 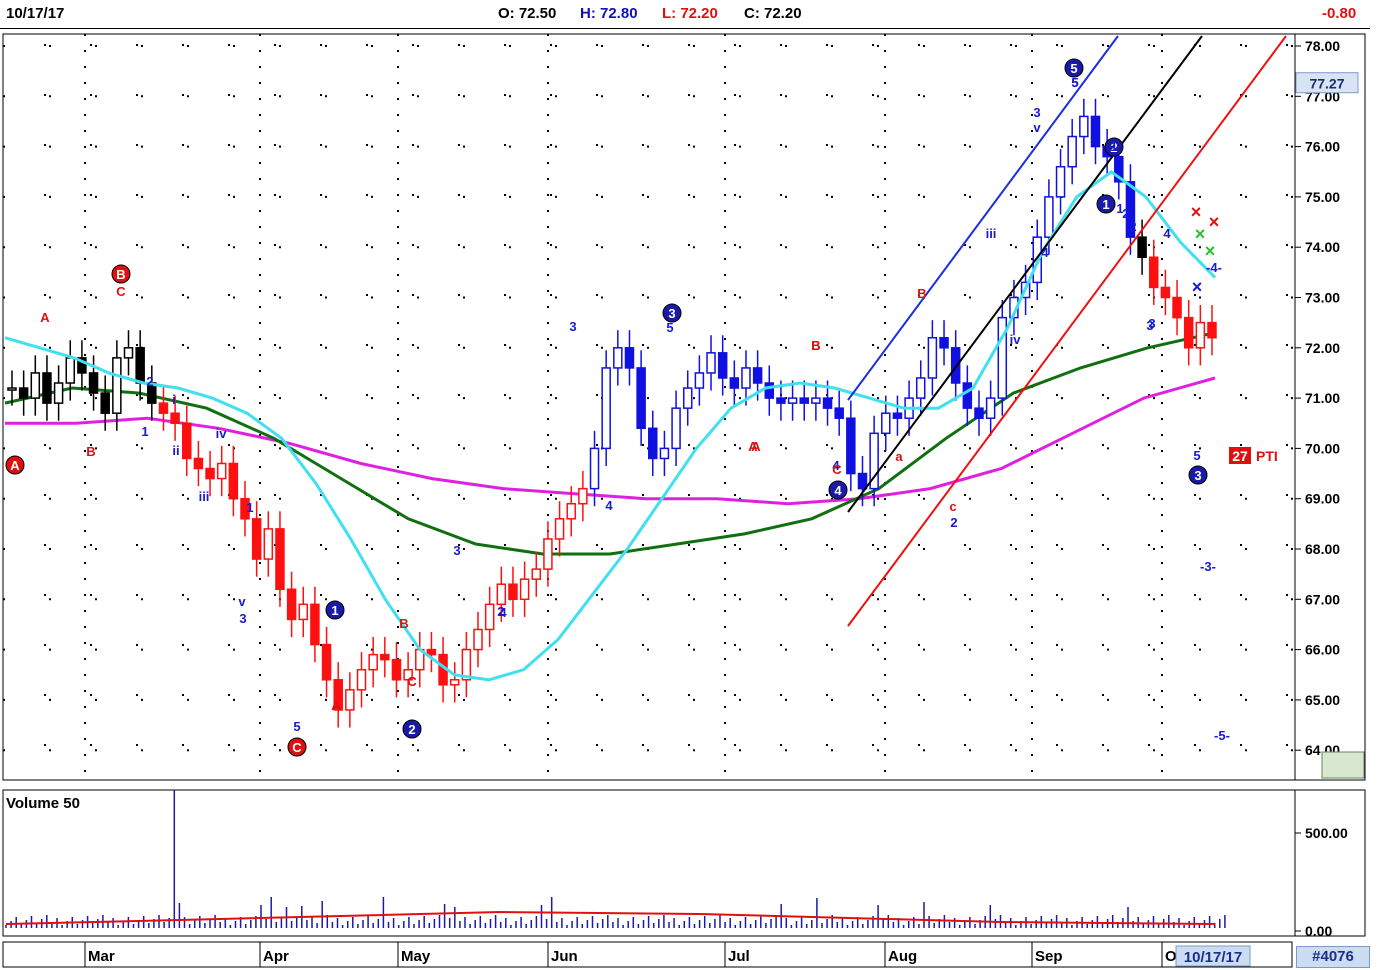 I want to click on price-label: 78.00, so click(x=1322, y=46).